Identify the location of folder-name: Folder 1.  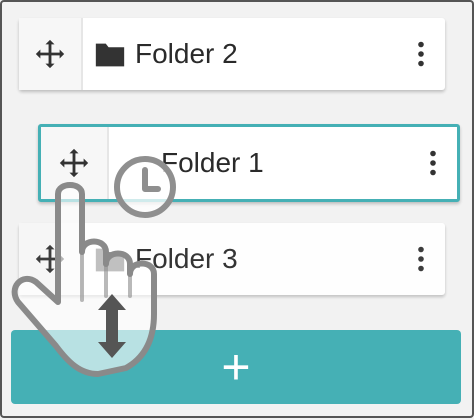
(212, 162).